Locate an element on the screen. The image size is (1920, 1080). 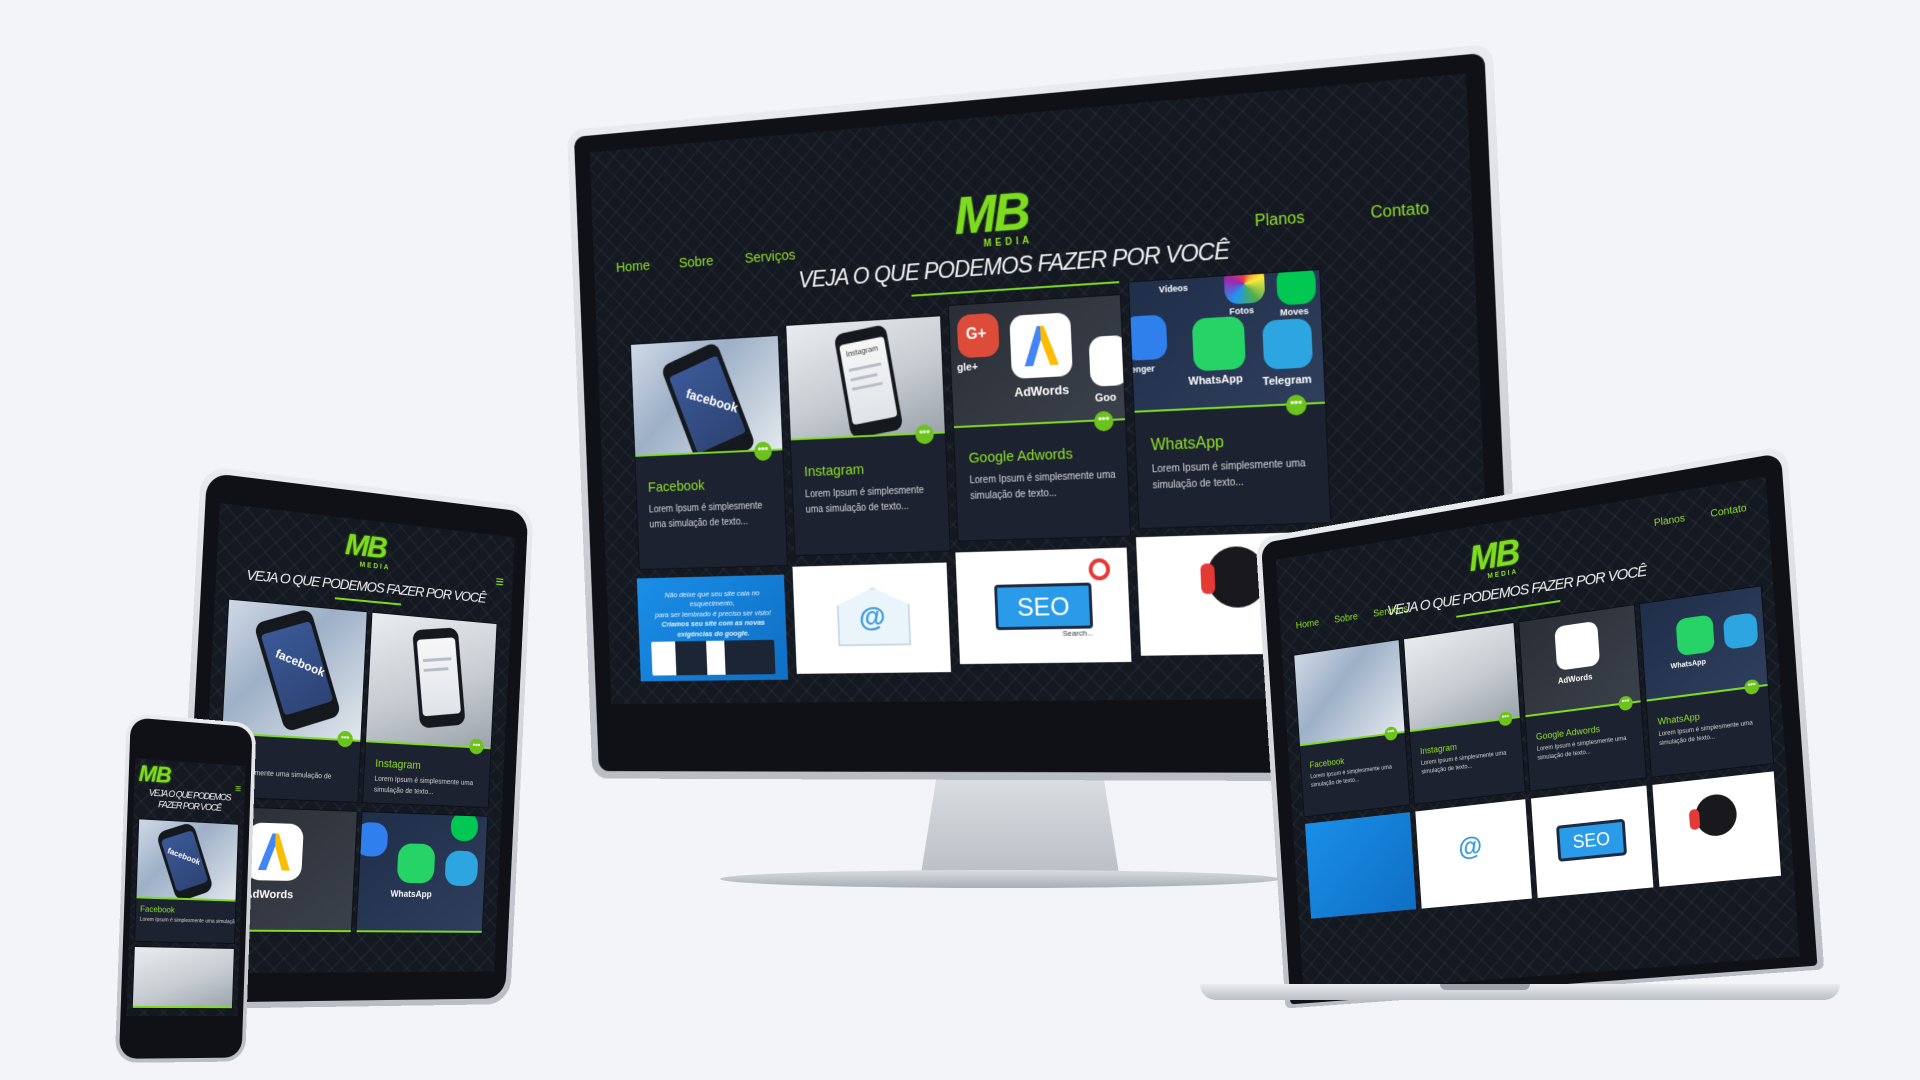
google-plus-icon: G+ is located at coordinates (978, 336).